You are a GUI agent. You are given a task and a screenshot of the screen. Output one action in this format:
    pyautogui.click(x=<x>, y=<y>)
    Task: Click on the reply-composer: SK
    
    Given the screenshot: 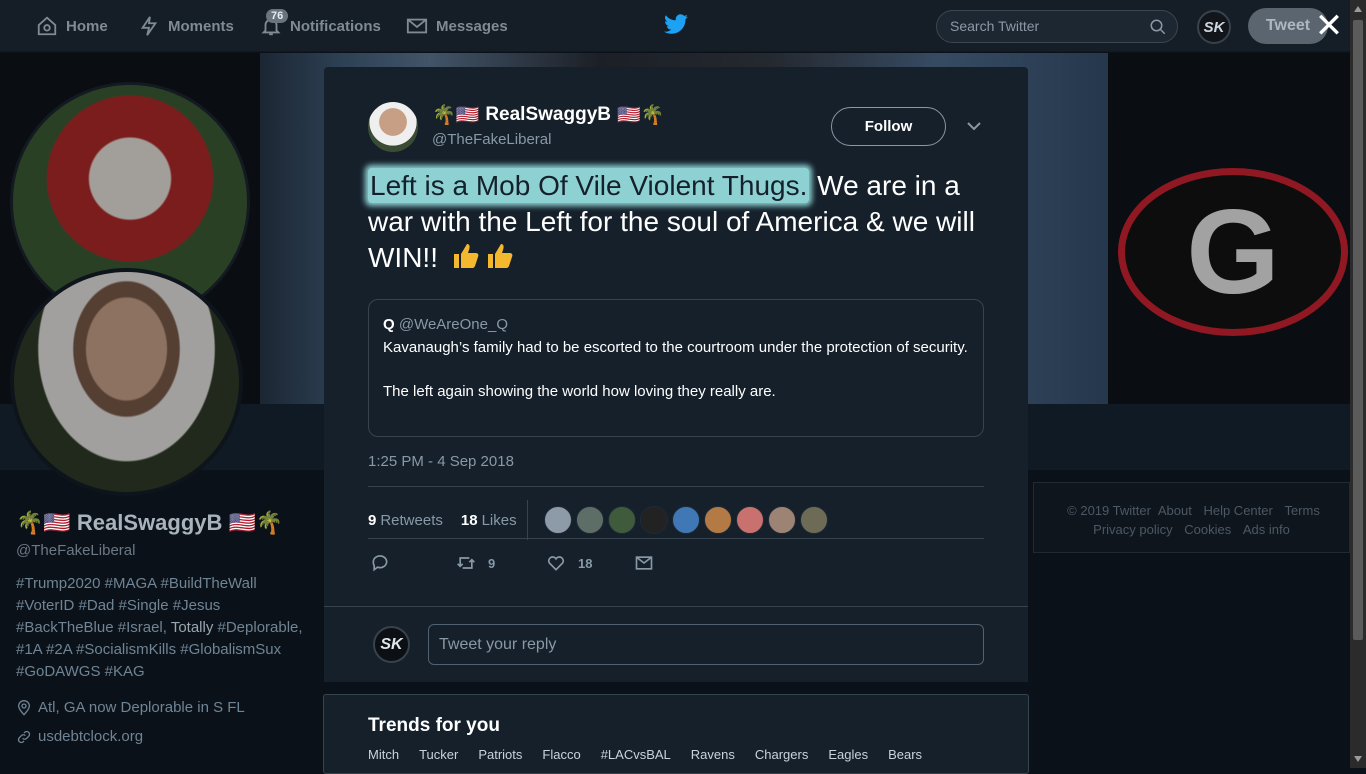 What is the action you would take?
    pyautogui.click(x=676, y=644)
    